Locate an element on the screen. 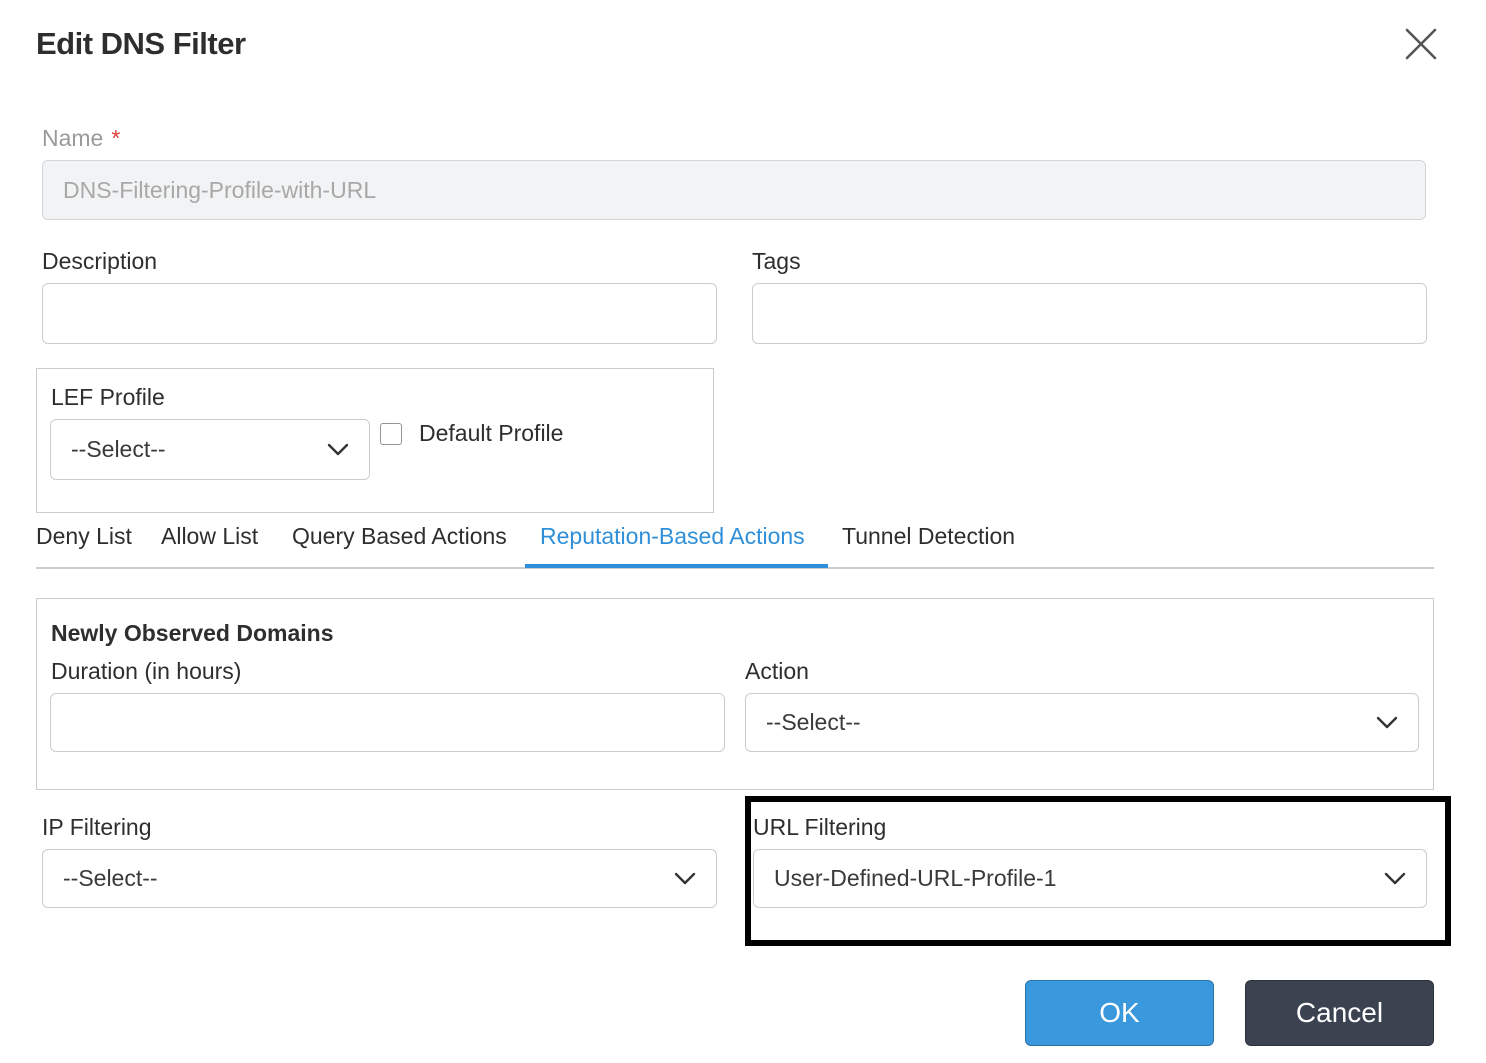 This screenshot has width=1486, height=1063. ok-button: OK is located at coordinates (1119, 1013).